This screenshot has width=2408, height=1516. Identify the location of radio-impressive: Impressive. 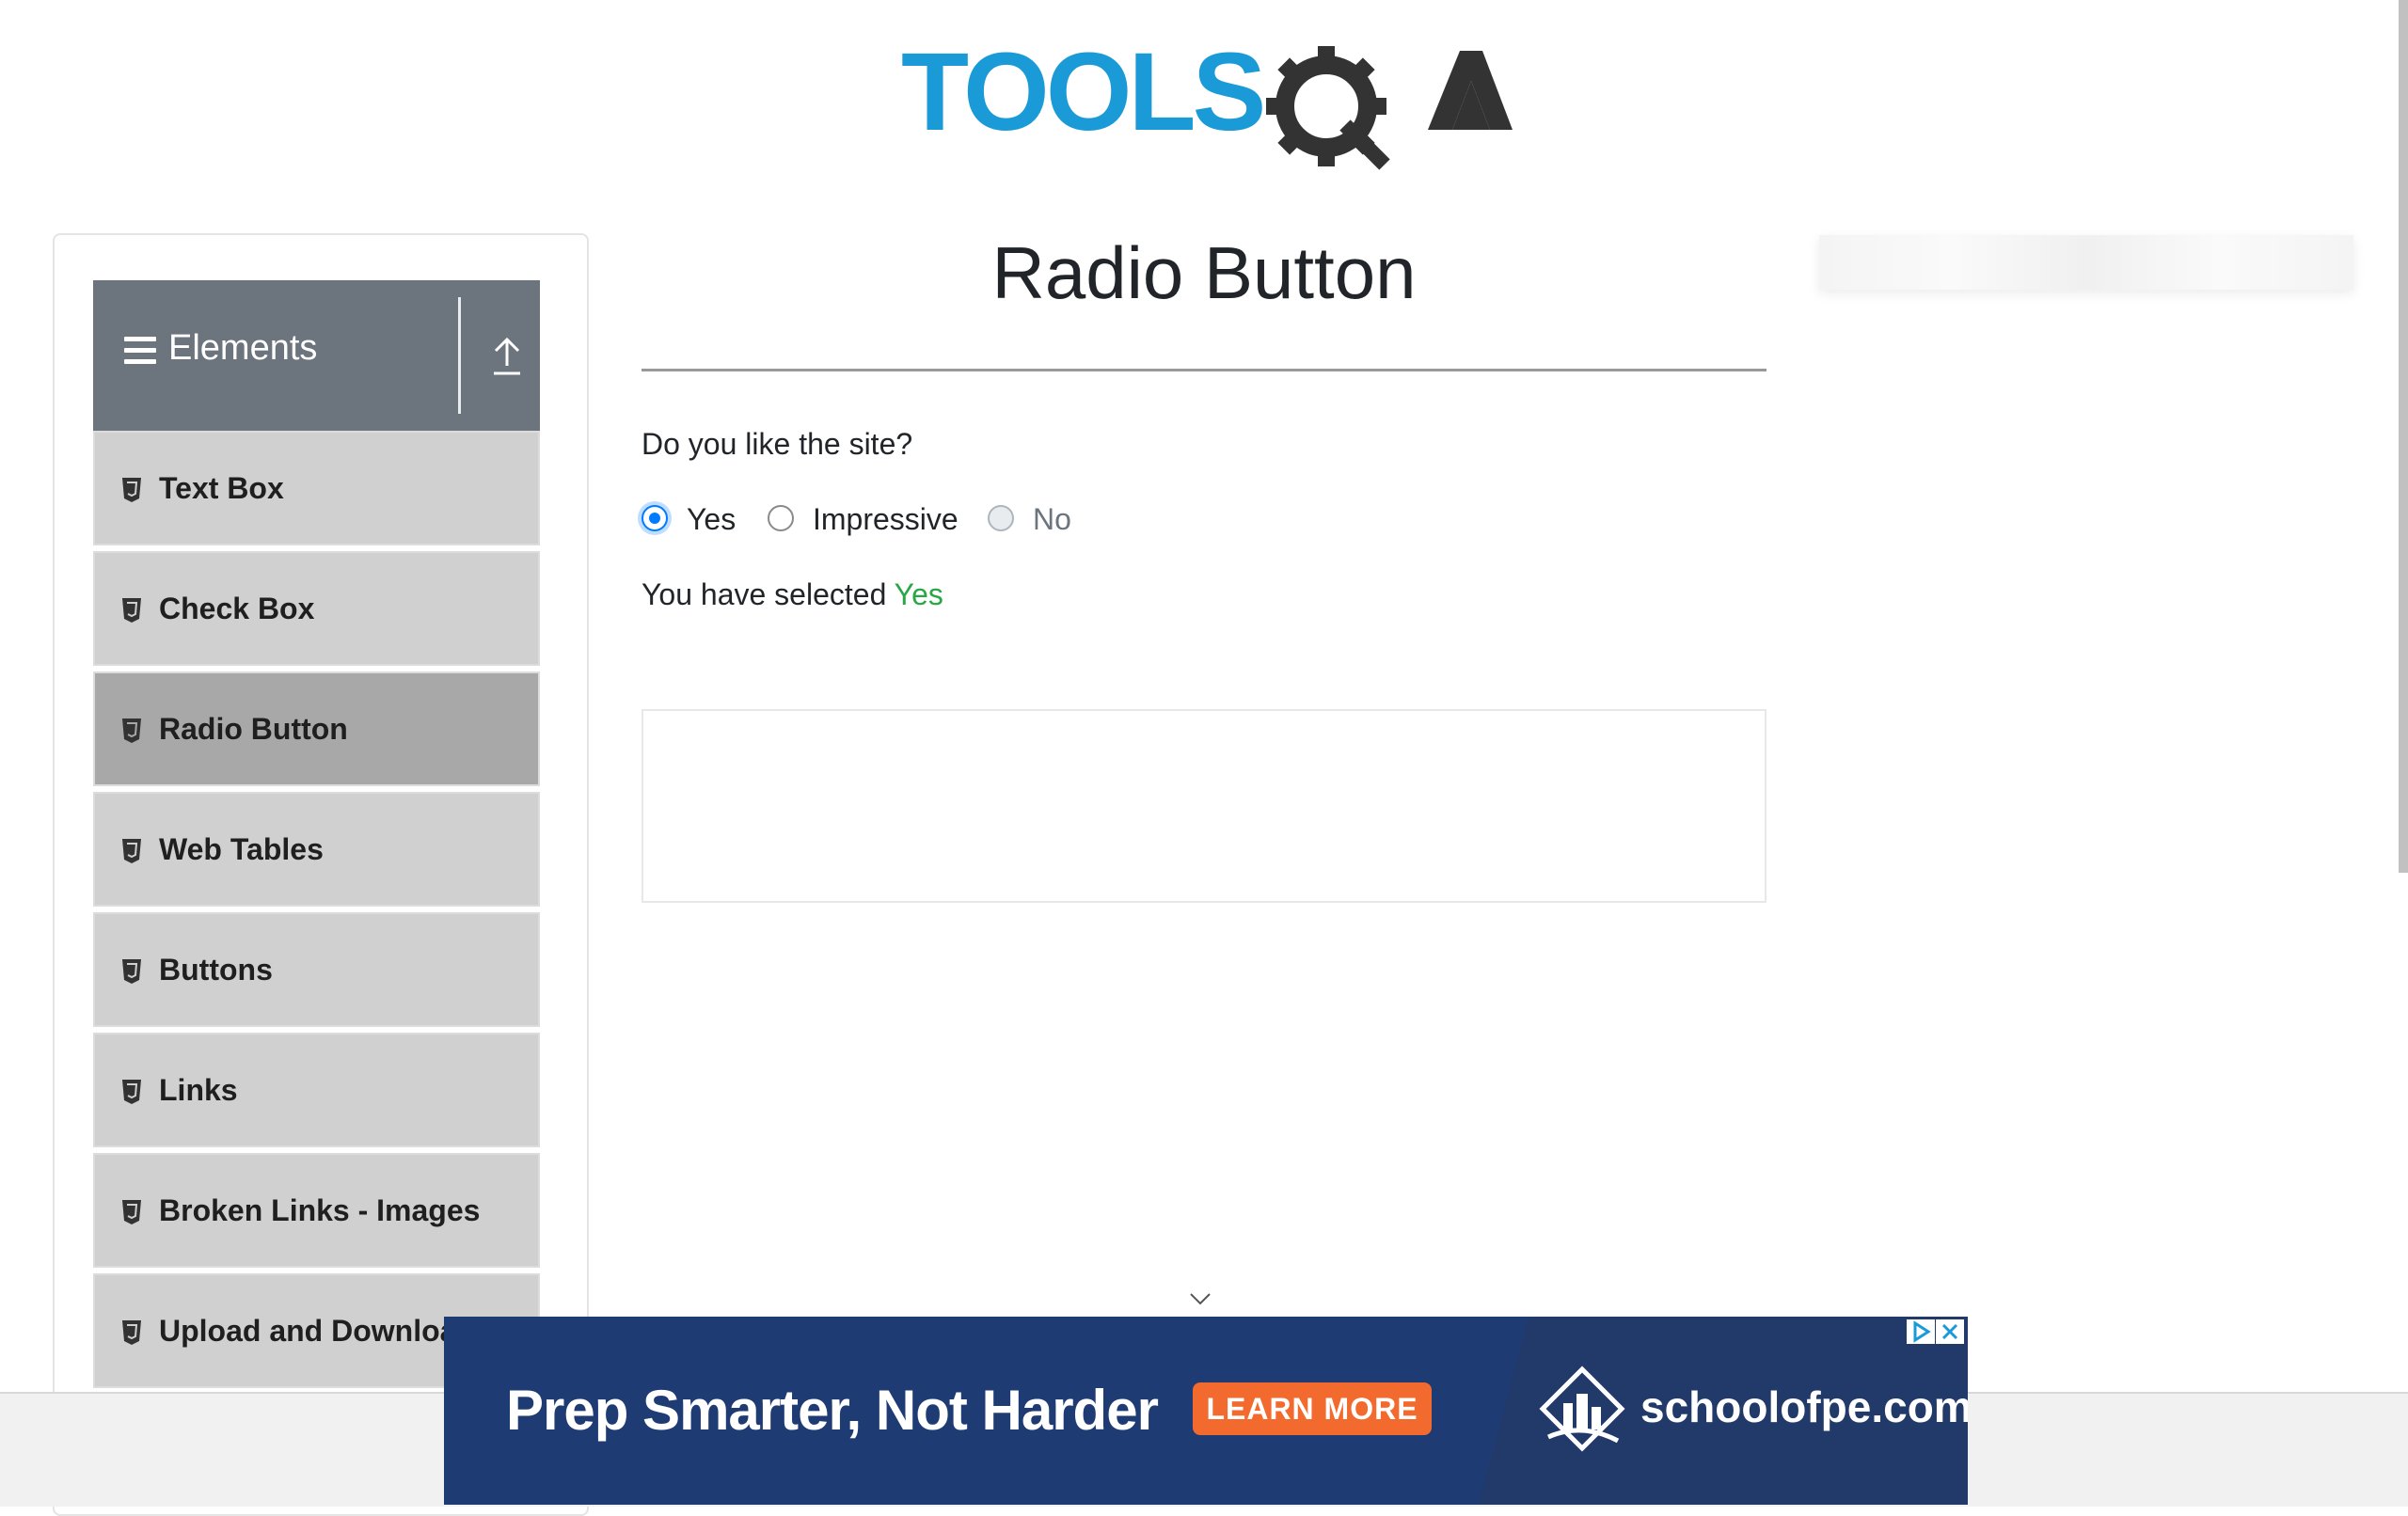
(867, 519).